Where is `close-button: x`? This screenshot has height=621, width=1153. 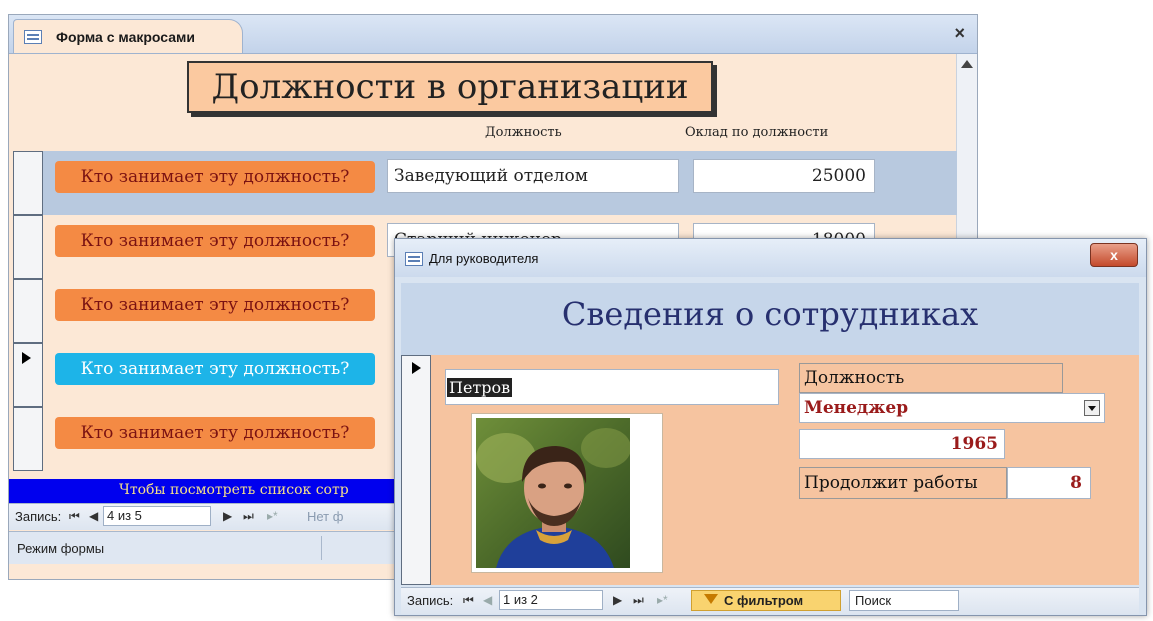
close-button: x is located at coordinates (1114, 255).